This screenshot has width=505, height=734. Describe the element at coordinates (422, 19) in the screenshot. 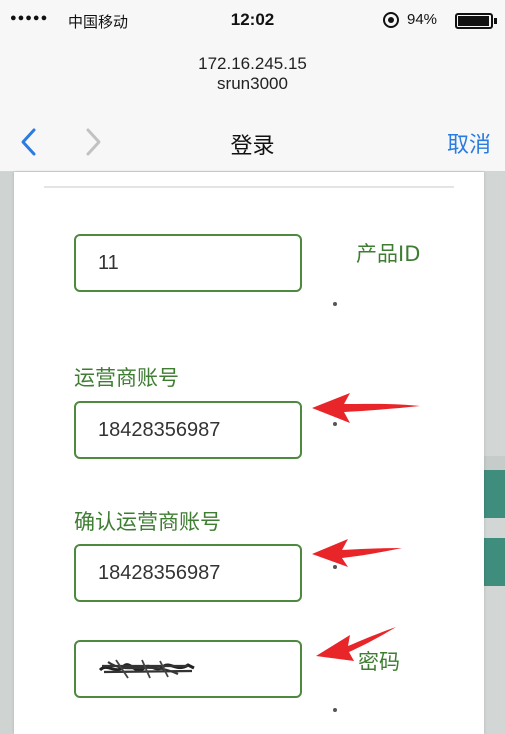

I see `battery-percent: 94%` at that location.